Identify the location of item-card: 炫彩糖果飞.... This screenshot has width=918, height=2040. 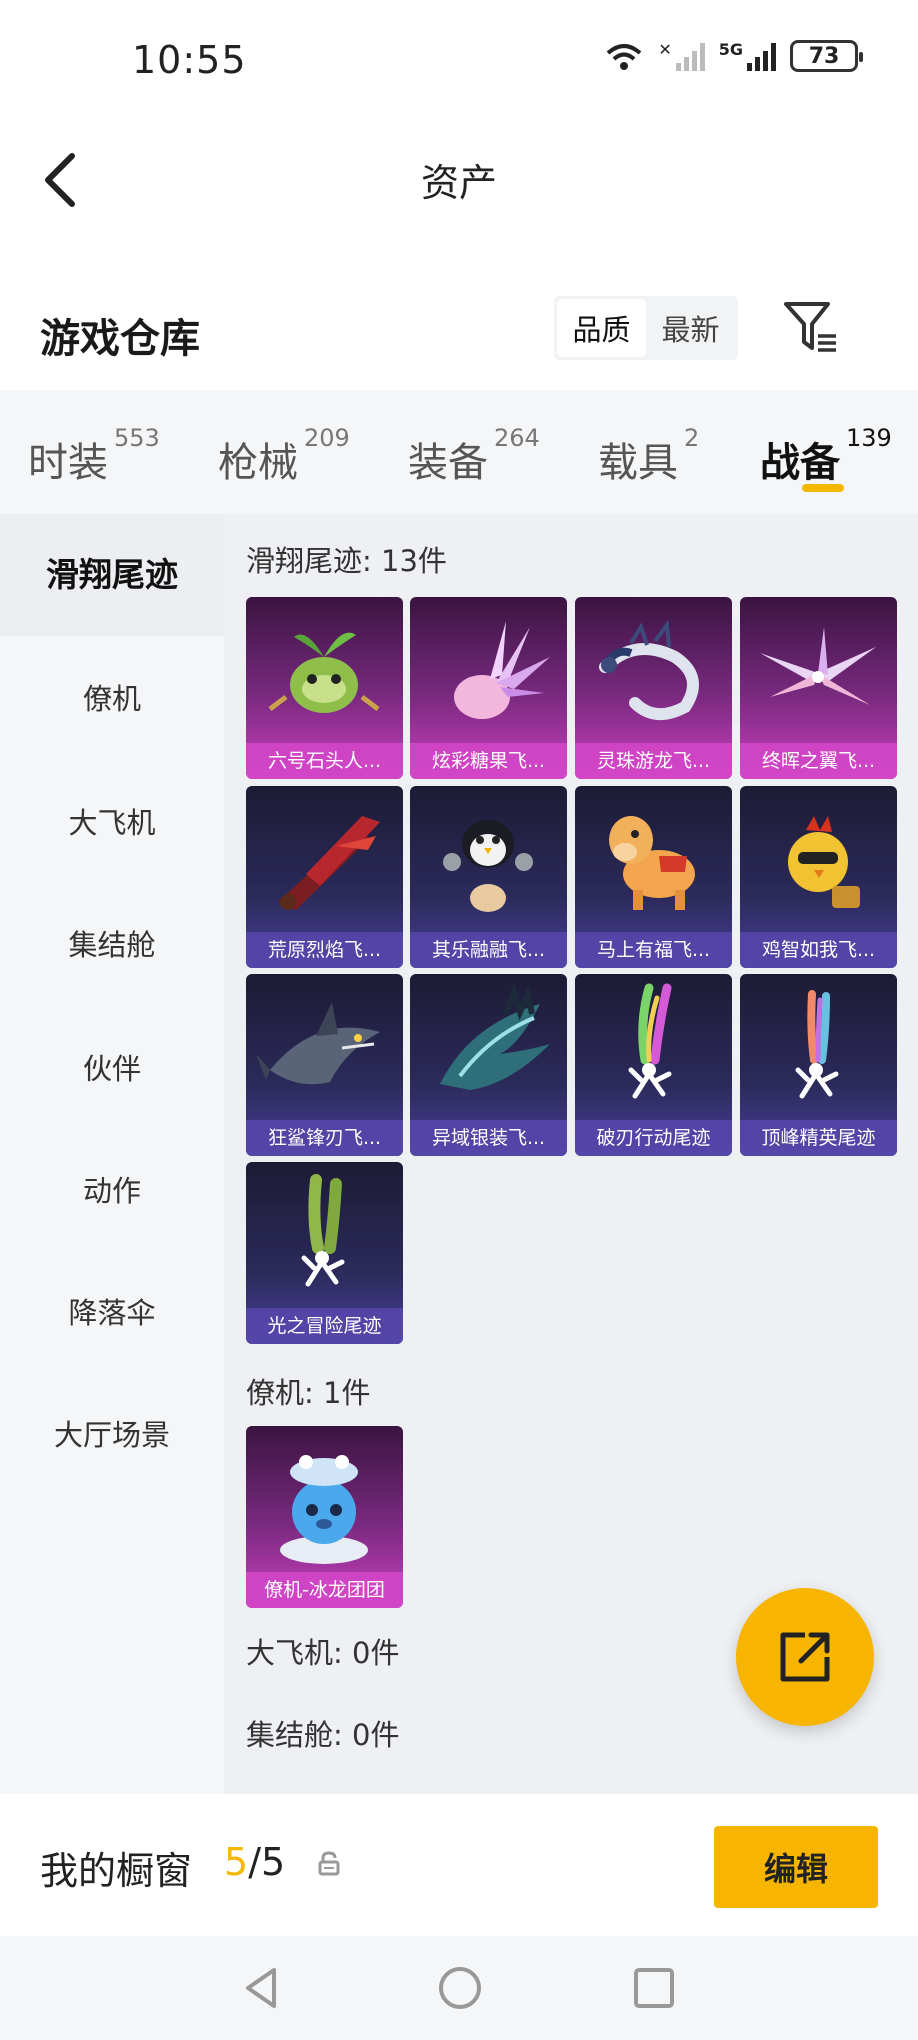
(488, 688).